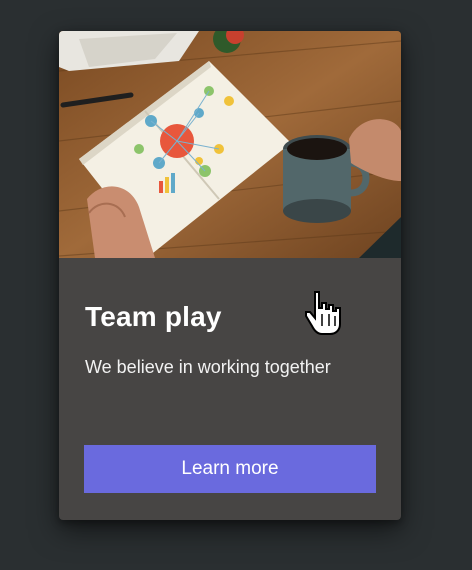  I want to click on card-description: We believe in working together, so click(208, 367).